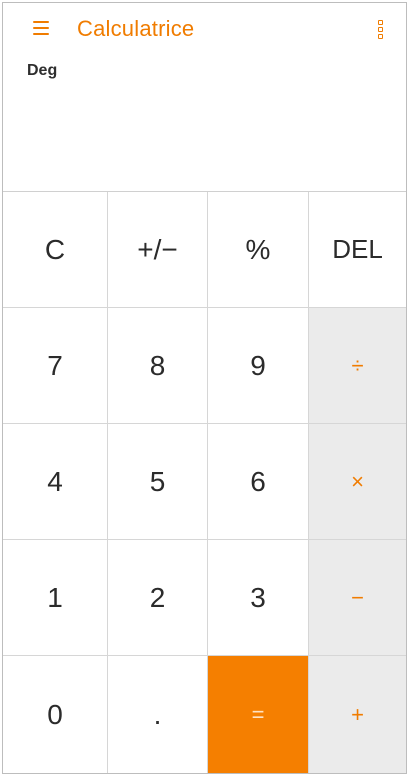 The width and height of the screenshot is (409, 778). I want to click on app-bar: Calculatrice, so click(204, 29).